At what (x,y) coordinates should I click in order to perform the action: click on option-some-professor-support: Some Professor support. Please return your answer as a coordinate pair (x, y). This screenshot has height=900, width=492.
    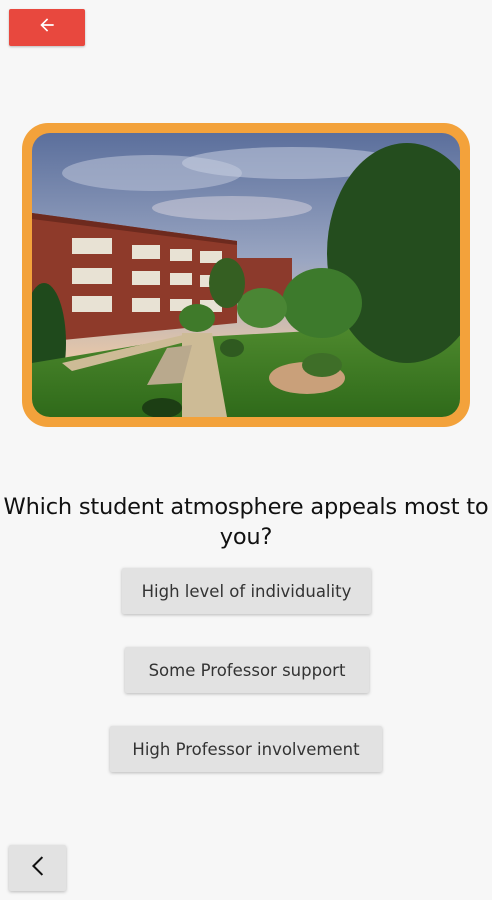
    Looking at the image, I should click on (247, 670).